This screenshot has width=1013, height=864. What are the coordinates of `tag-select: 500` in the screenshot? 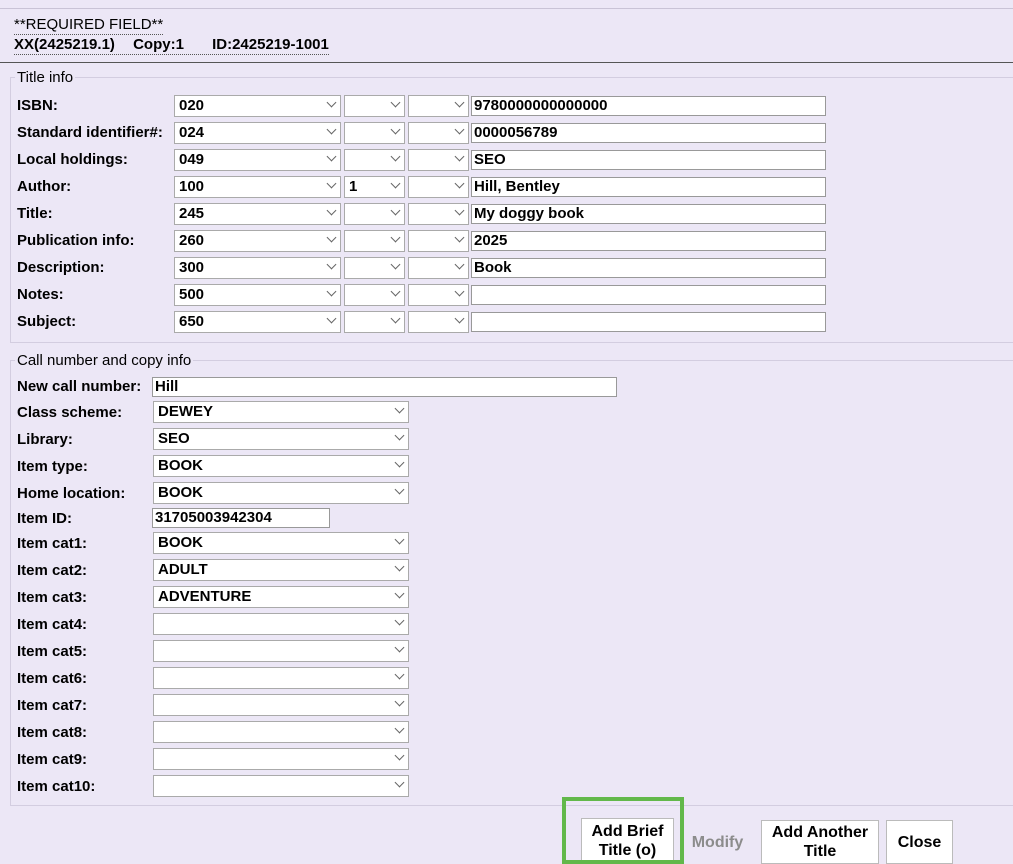 It's located at (257, 295).